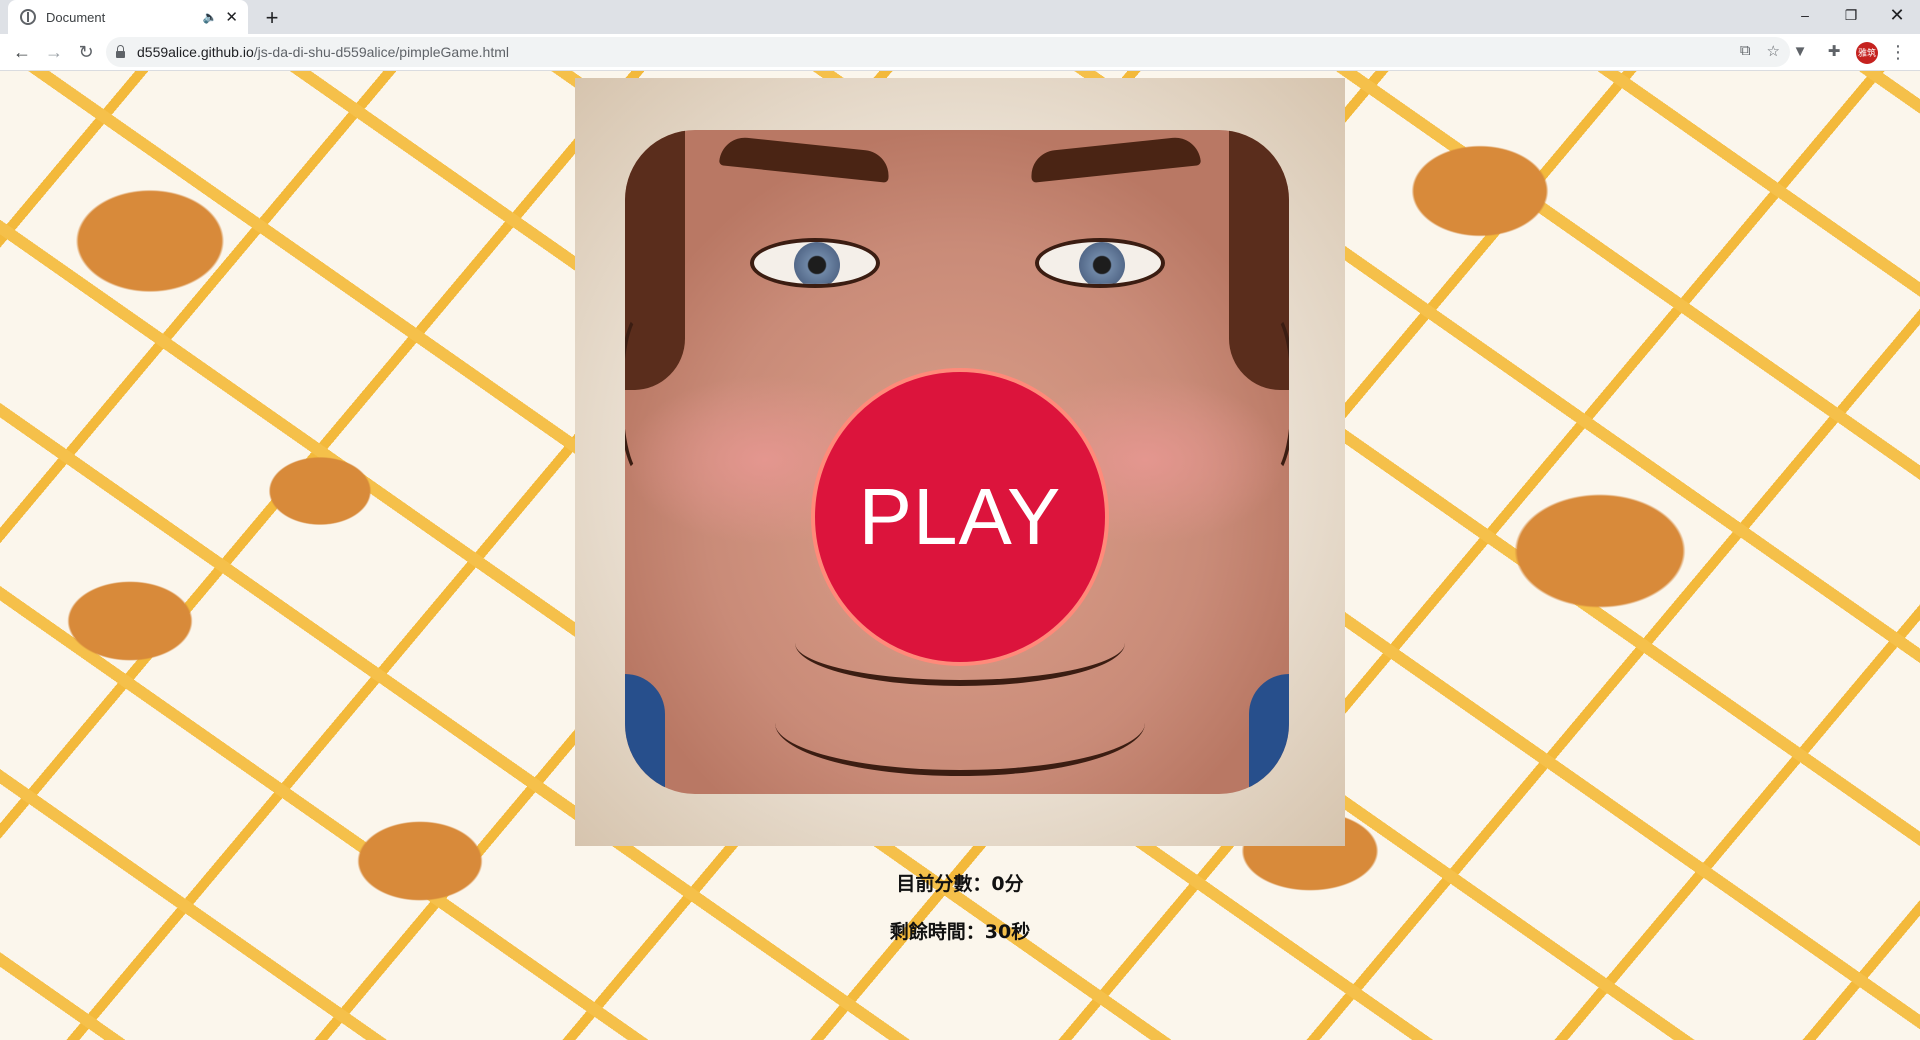 Image resolution: width=1920 pixels, height=1040 pixels. What do you see at coordinates (1268, 394) in the screenshot?
I see `right-cheek-outline` at bounding box center [1268, 394].